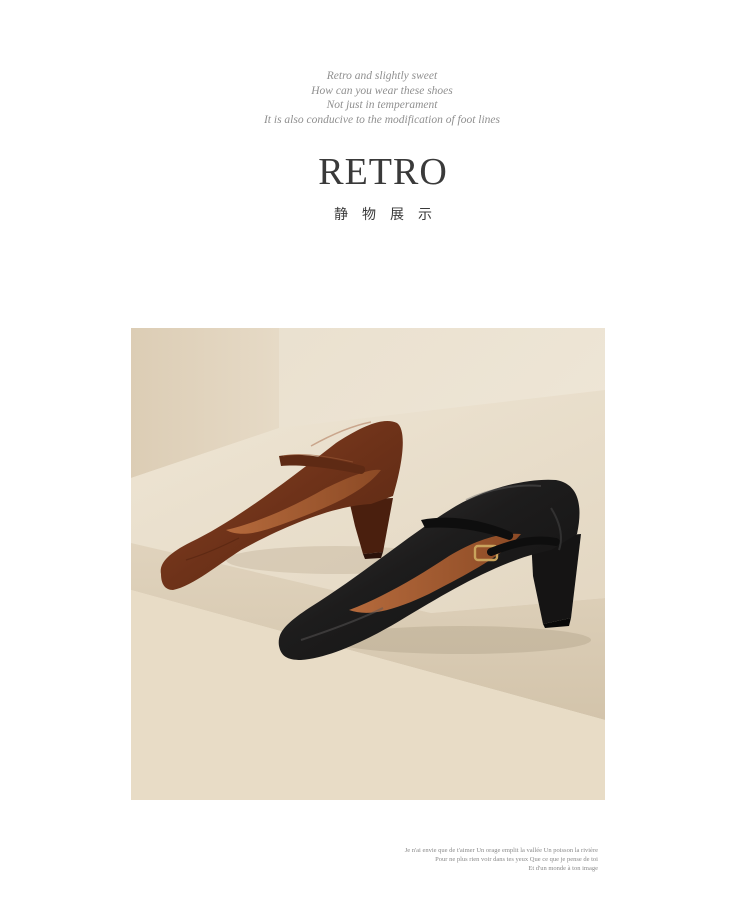 This screenshot has width=750, height=914. Describe the element at coordinates (382, 76) in the screenshot. I see `intro-line-1: Retro and slightly sweet` at that location.